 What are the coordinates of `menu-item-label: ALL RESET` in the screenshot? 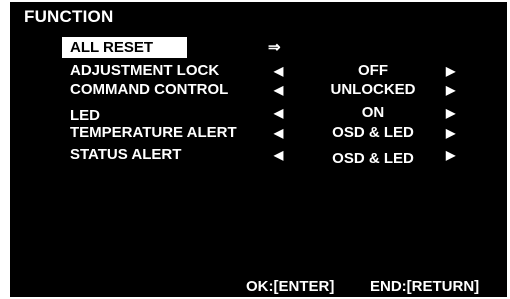 It's located at (124, 47).